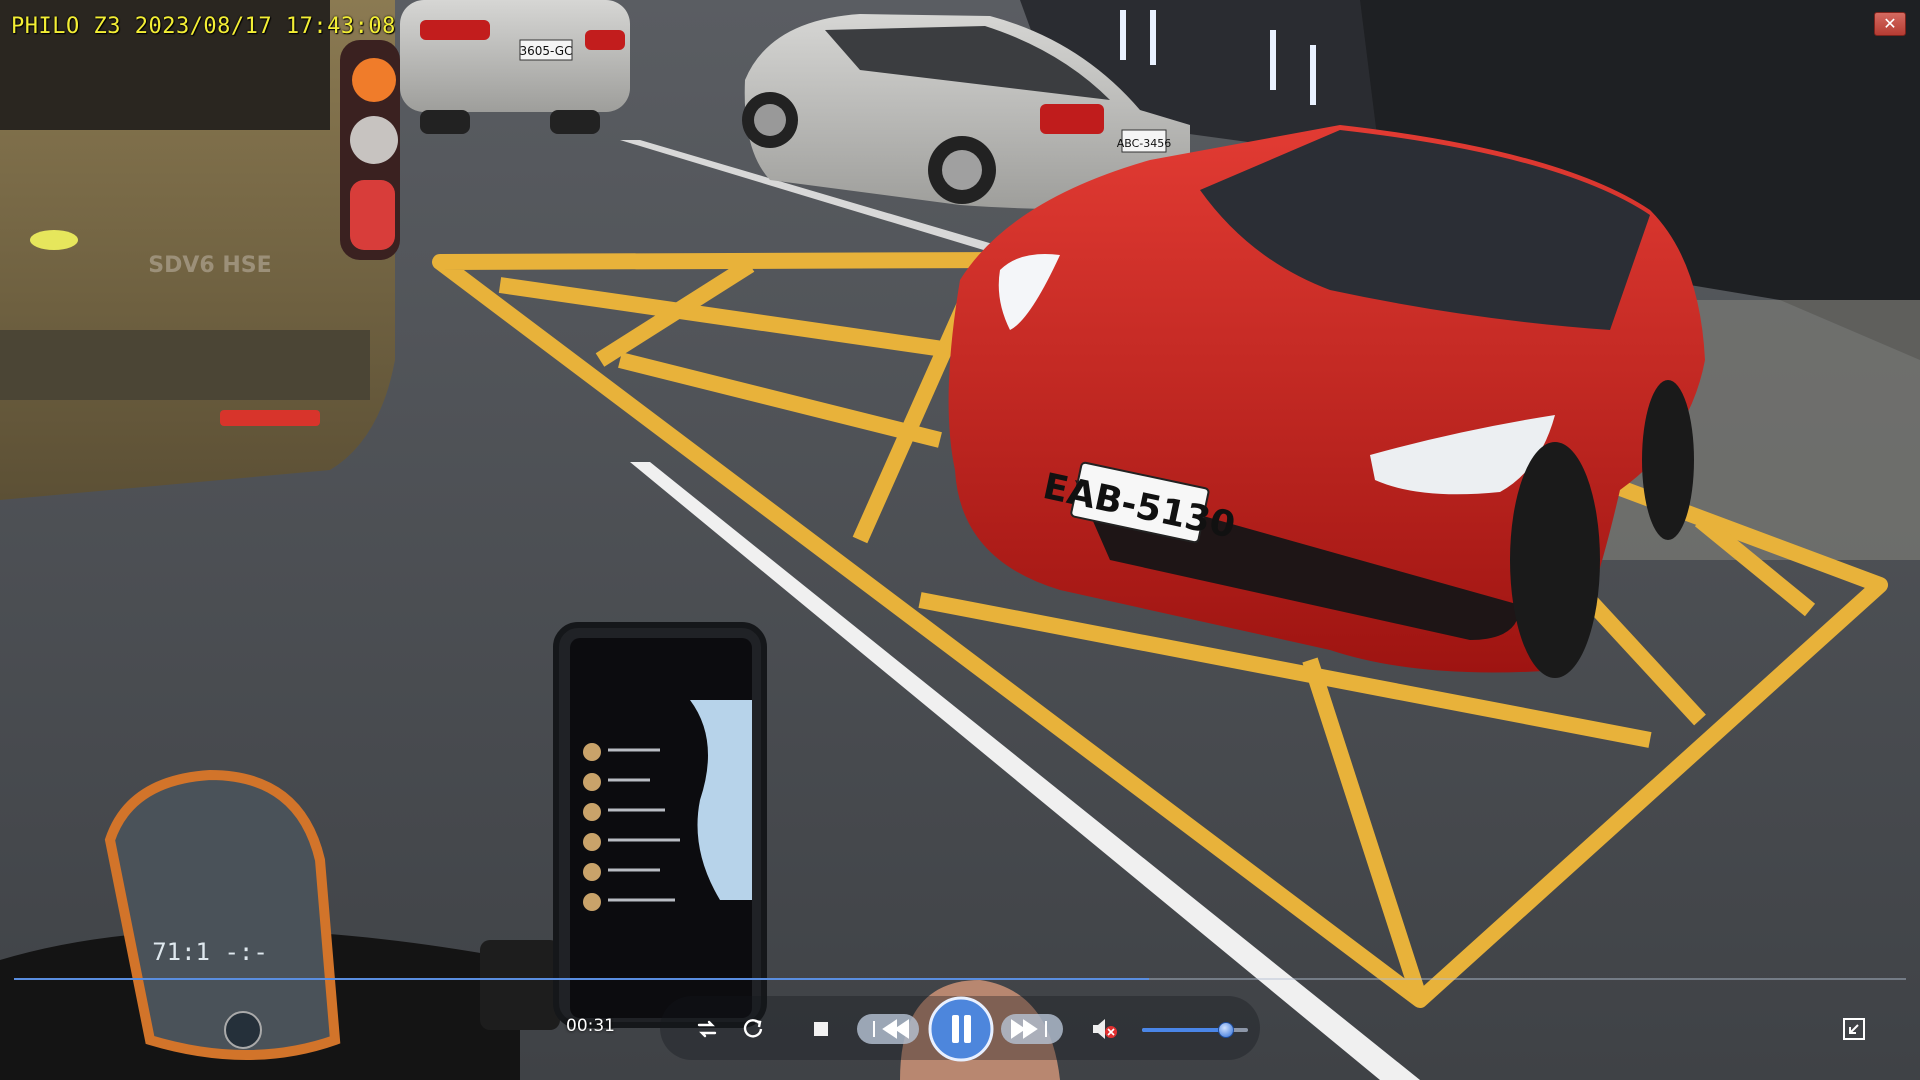 Image resolution: width=1920 pixels, height=1080 pixels. Describe the element at coordinates (1144, 143) in the screenshot. I see `plate-silver-right: ABC-3456` at that location.